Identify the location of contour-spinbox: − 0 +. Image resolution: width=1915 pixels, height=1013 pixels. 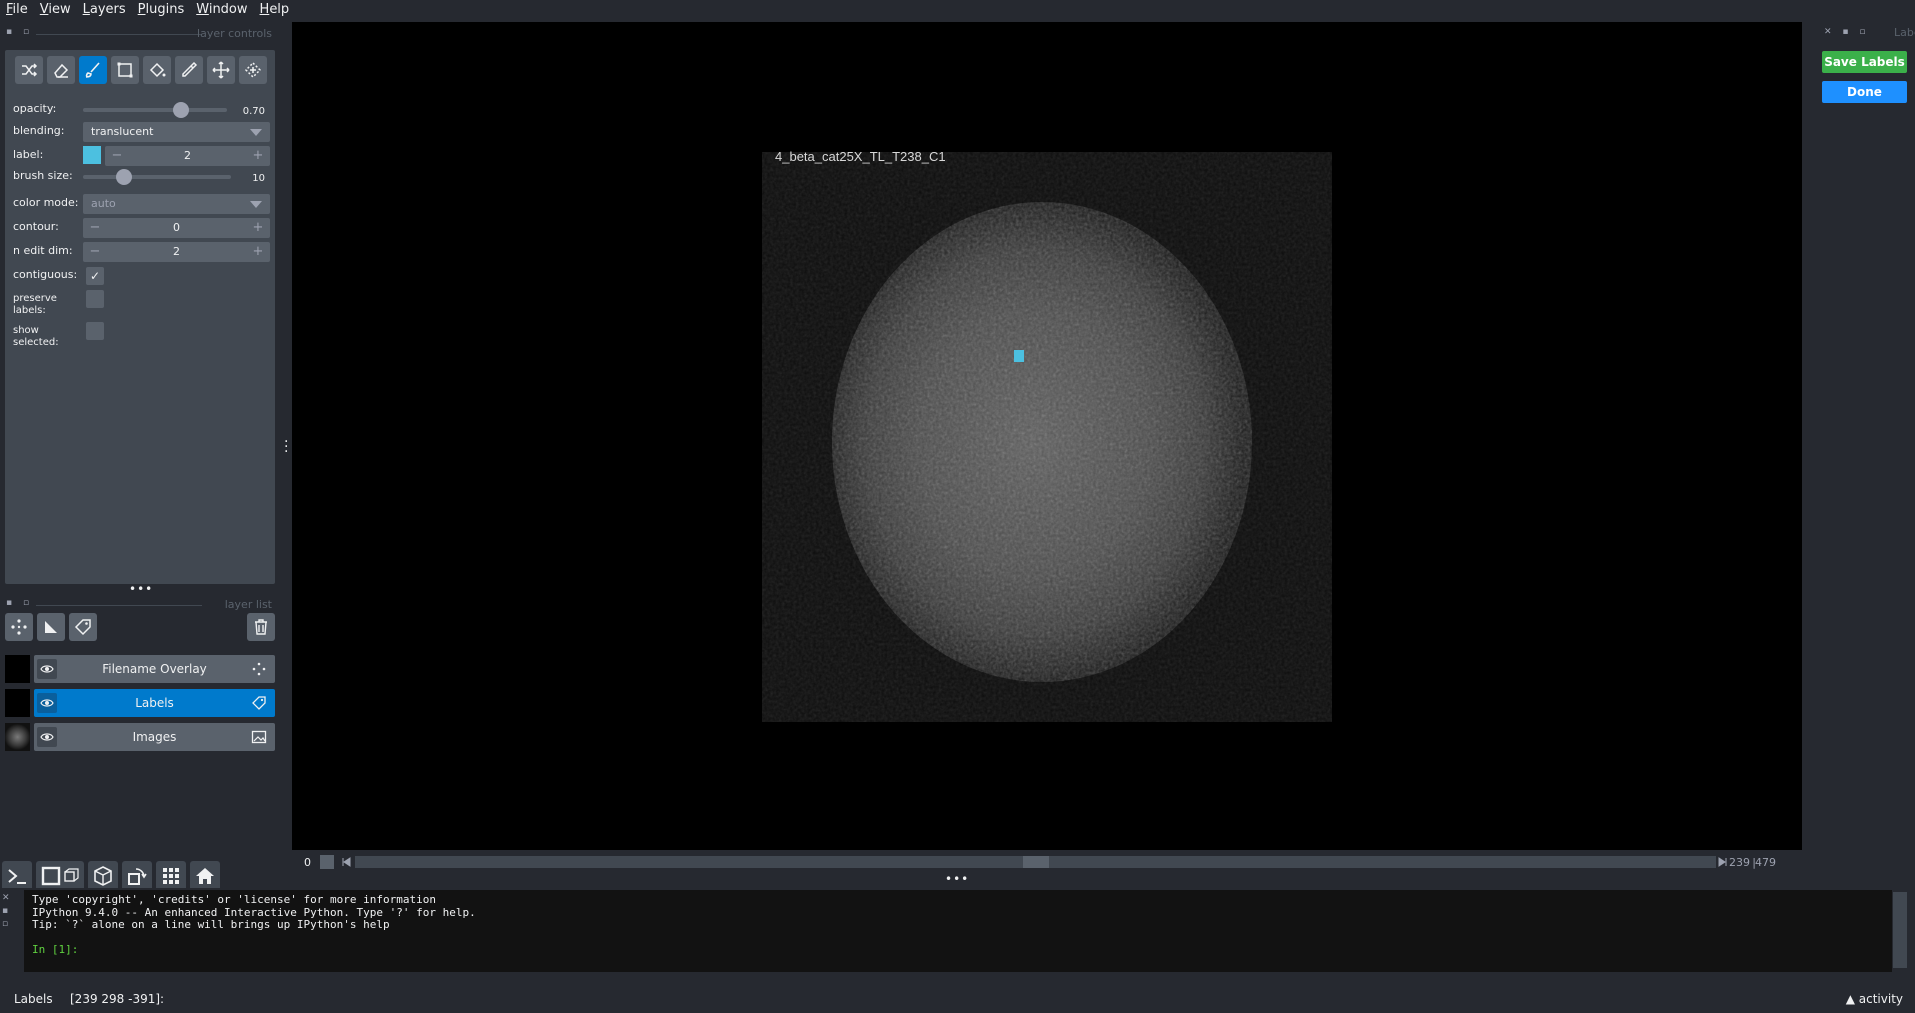
(176, 228).